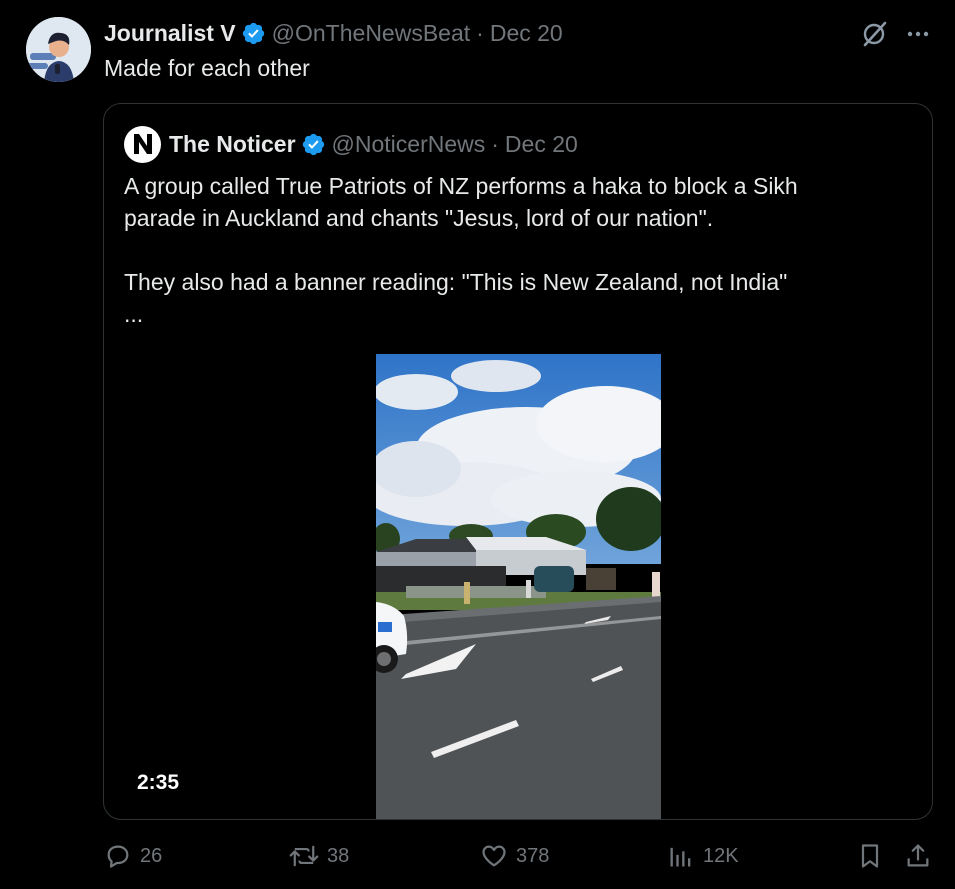  Describe the element at coordinates (170, 33) in the screenshot. I see `author-name: Journalist V` at that location.